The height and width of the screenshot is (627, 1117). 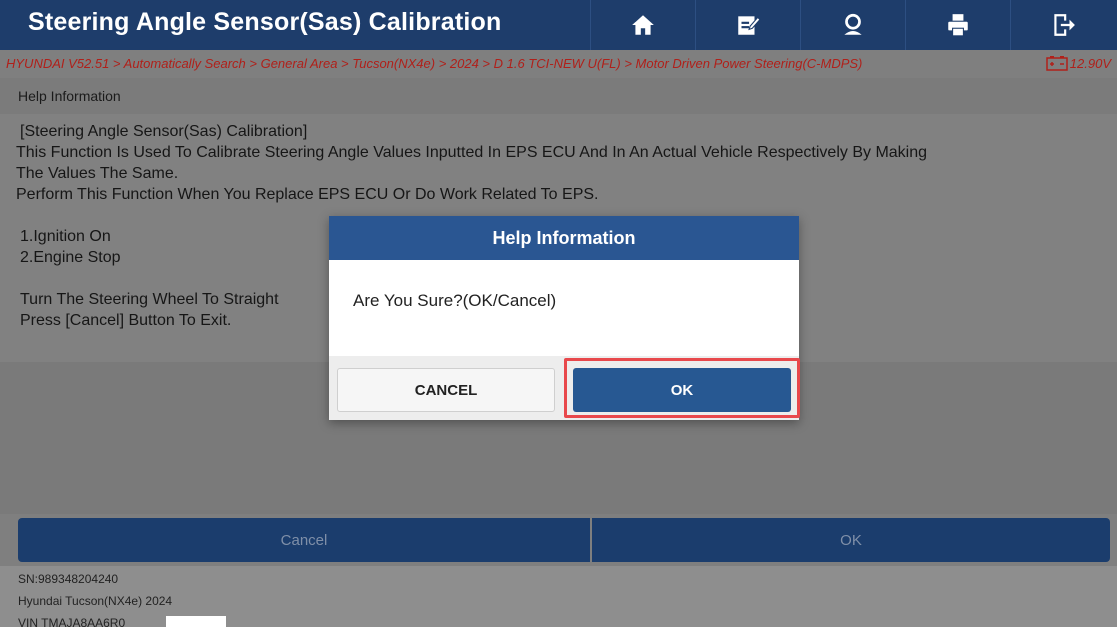 I want to click on bottom-action-bar: Cancel OK, so click(x=558, y=540).